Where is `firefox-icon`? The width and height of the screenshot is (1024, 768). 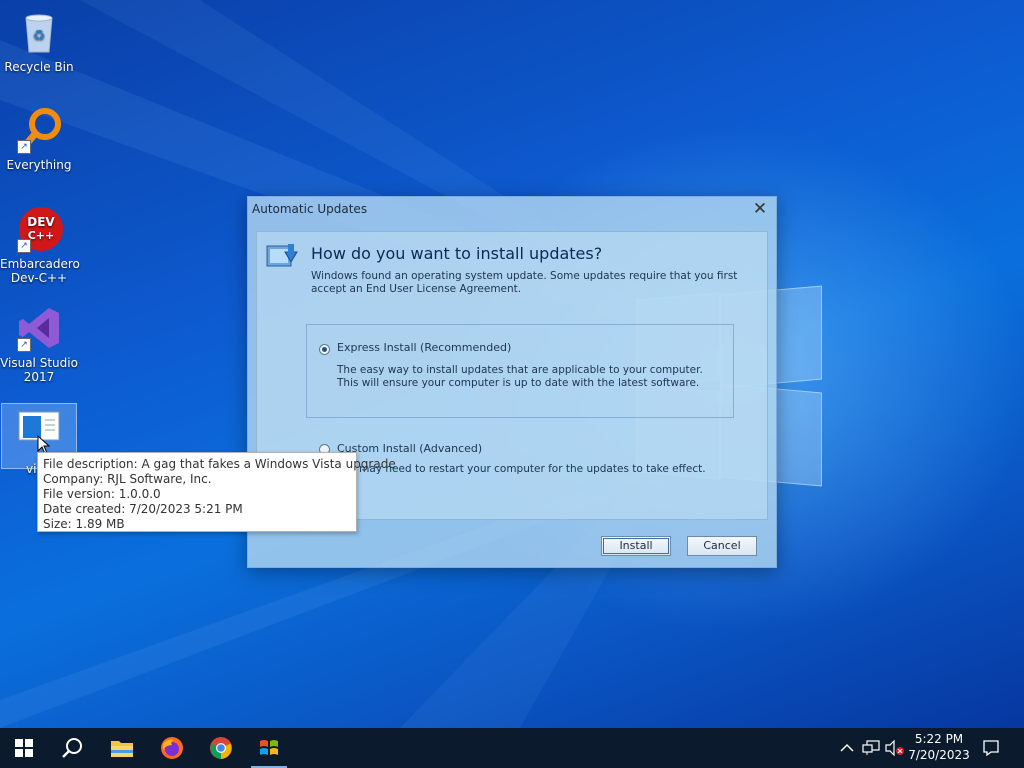 firefox-icon is located at coordinates (172, 748).